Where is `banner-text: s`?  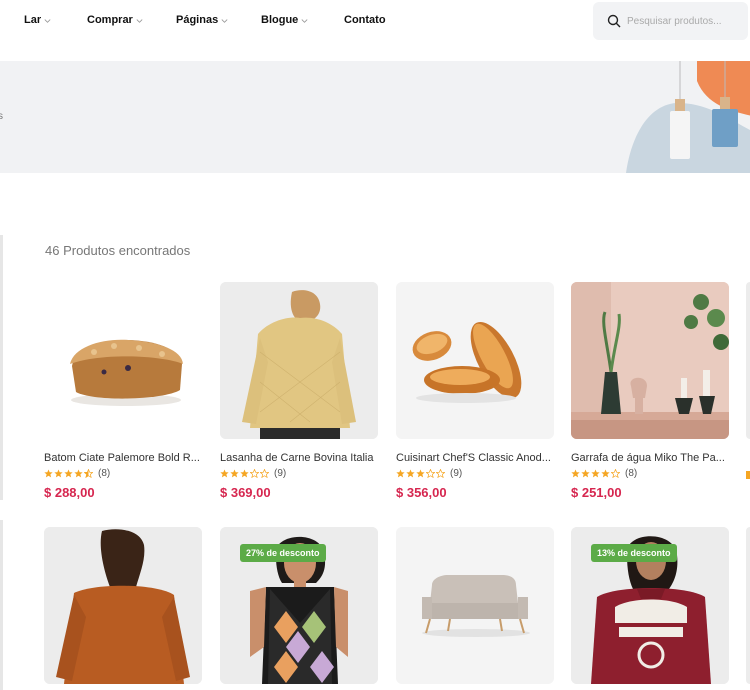
banner-text: s is located at coordinates (1, 116).